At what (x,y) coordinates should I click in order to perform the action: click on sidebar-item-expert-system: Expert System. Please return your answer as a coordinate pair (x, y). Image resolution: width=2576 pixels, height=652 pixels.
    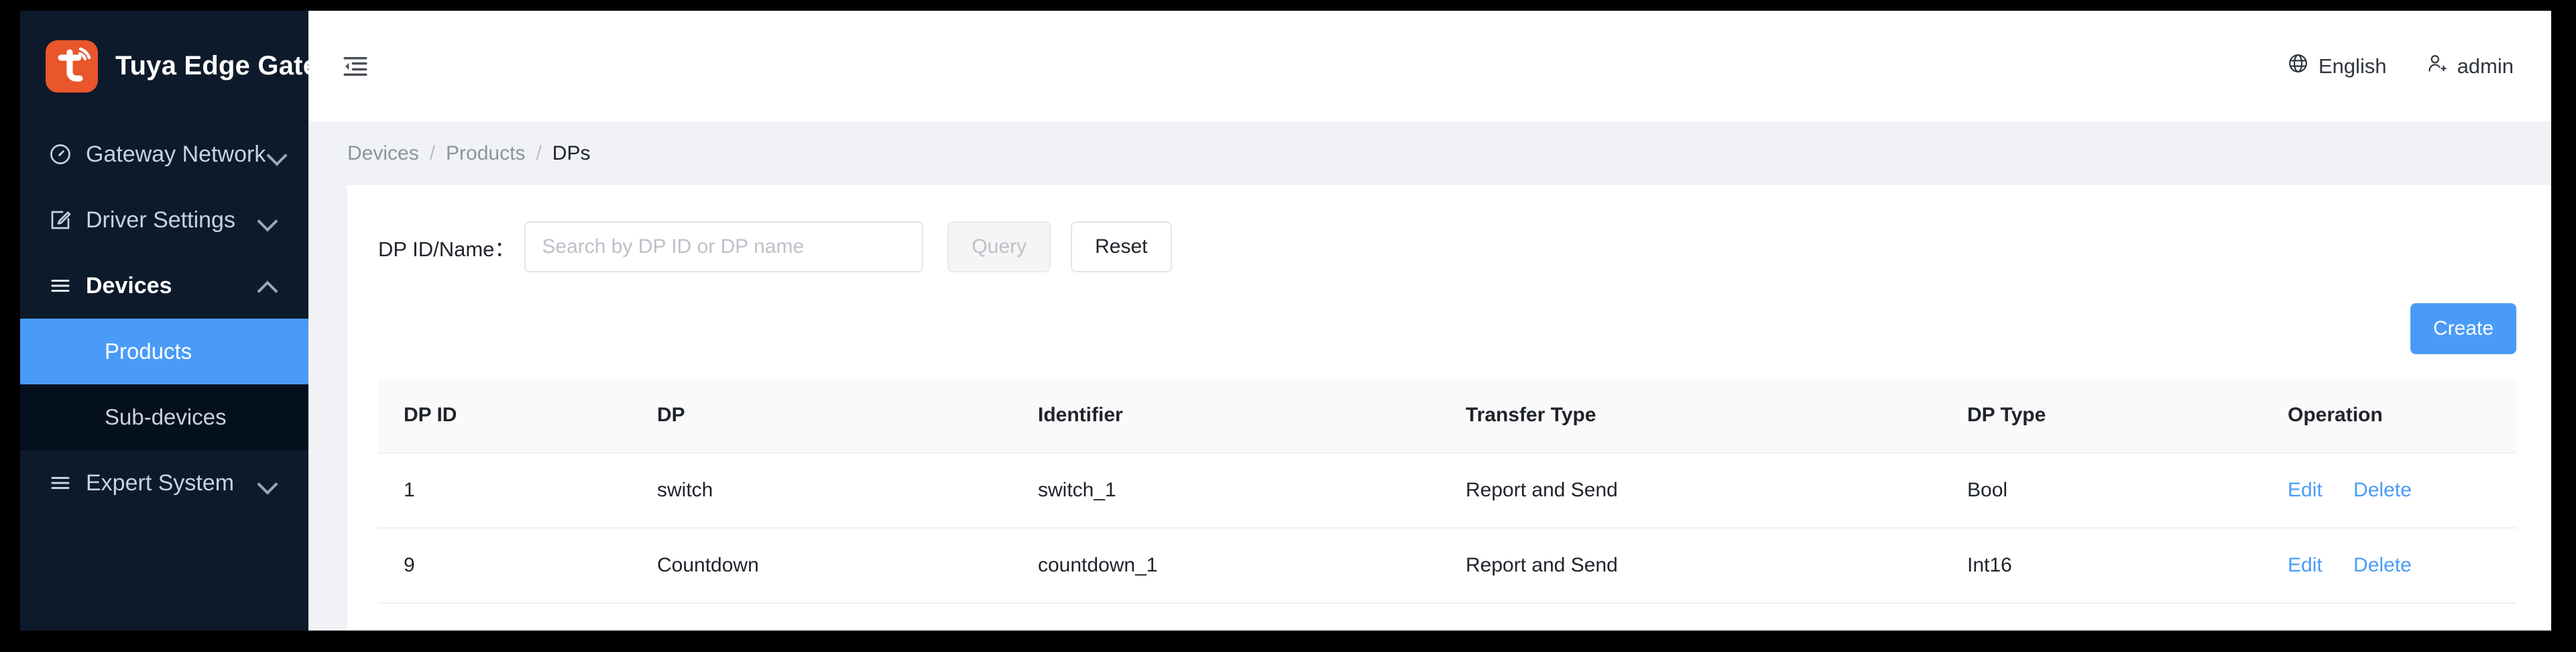
    Looking at the image, I should click on (164, 483).